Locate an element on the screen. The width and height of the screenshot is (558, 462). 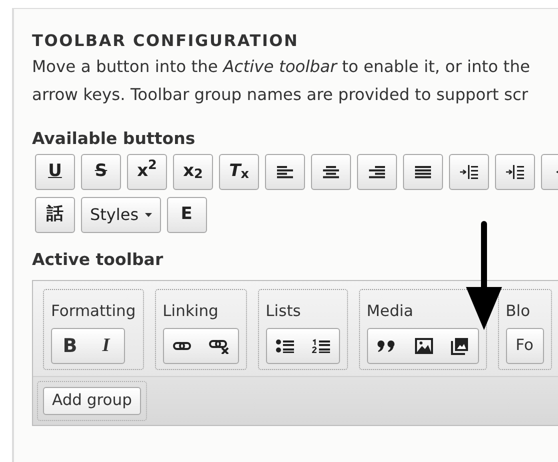
align-center-icon is located at coordinates (331, 172).